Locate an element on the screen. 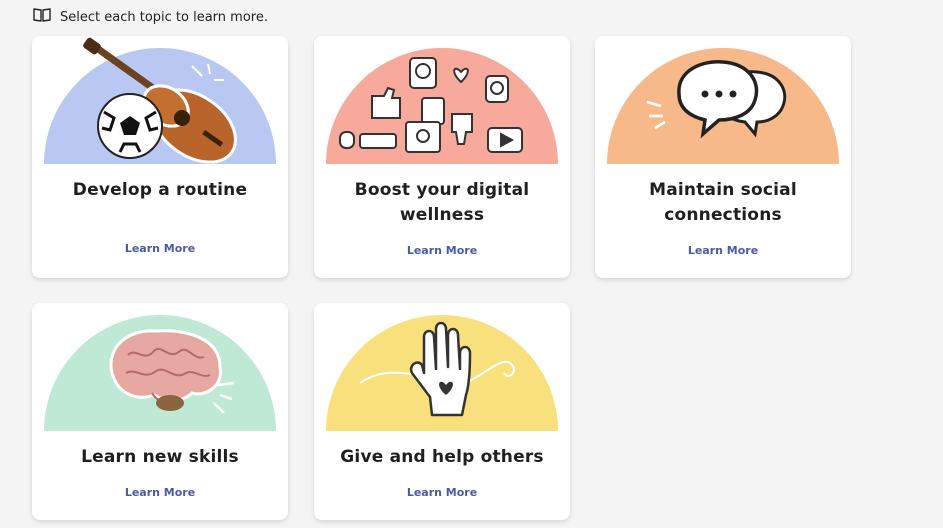 The height and width of the screenshot is (528, 943). soccer-ball-icon is located at coordinates (130, 126).